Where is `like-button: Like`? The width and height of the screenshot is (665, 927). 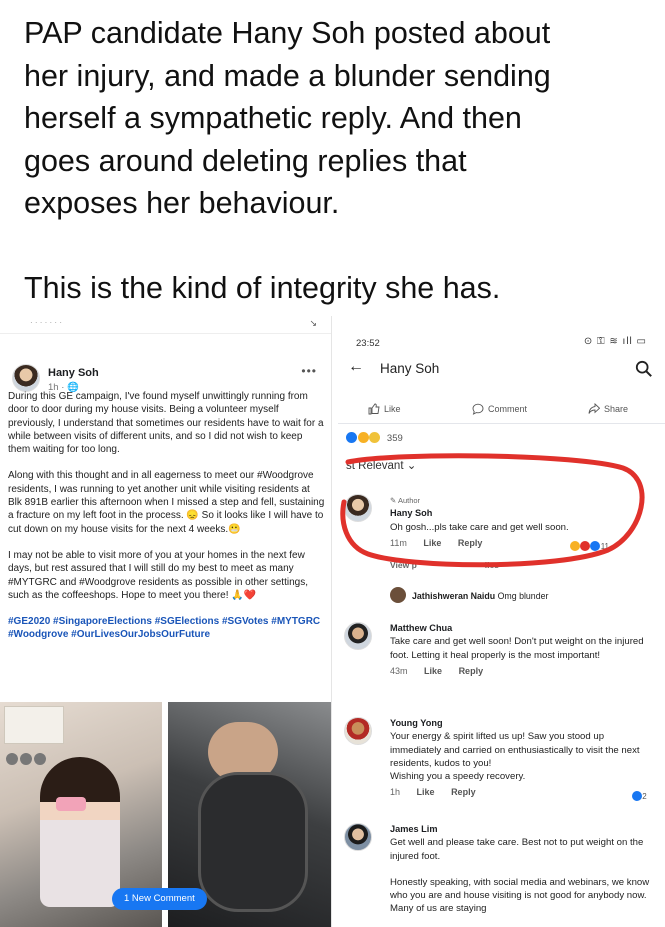 like-button: Like is located at coordinates (384, 409).